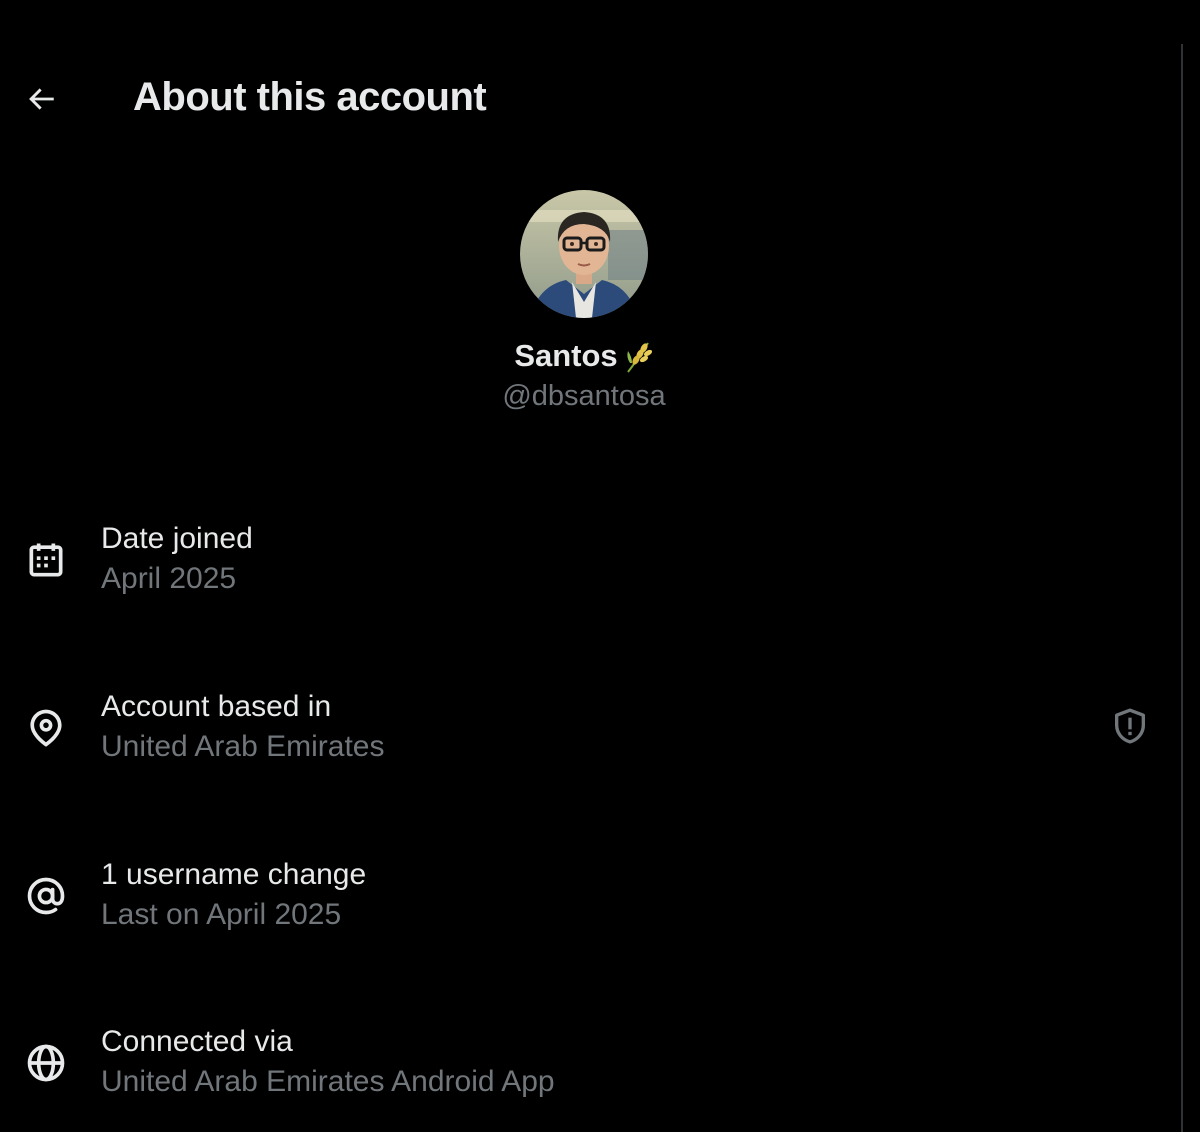 This screenshot has width=1200, height=1132. I want to click on detail-username-change: 1 username change Last on April 2025, so click(590, 898).